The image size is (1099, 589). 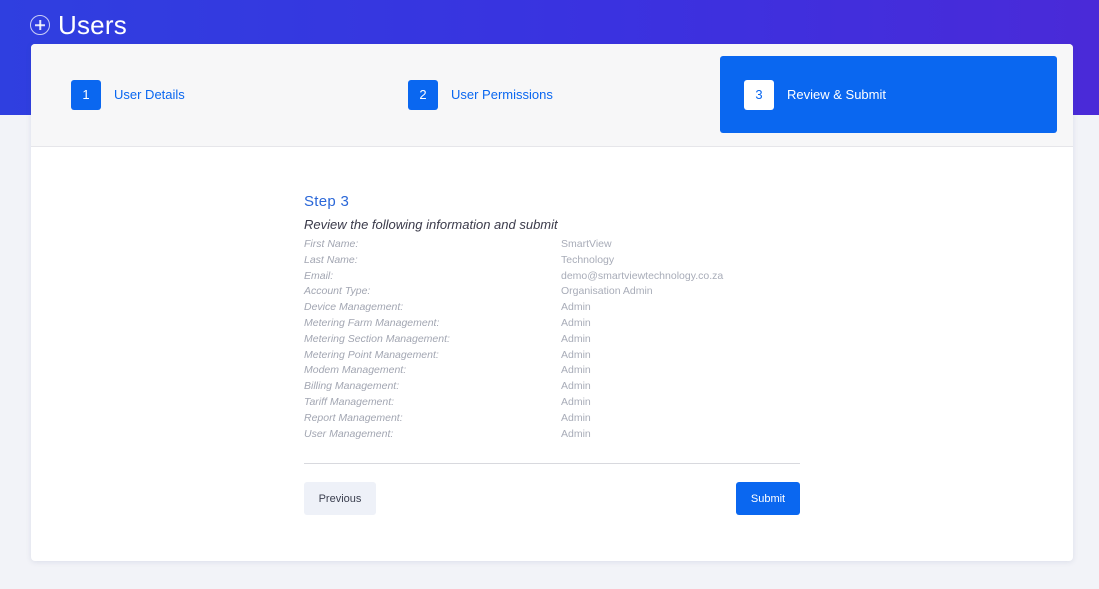 What do you see at coordinates (372, 322) in the screenshot?
I see `info-label: Metering Farm Management:` at bounding box center [372, 322].